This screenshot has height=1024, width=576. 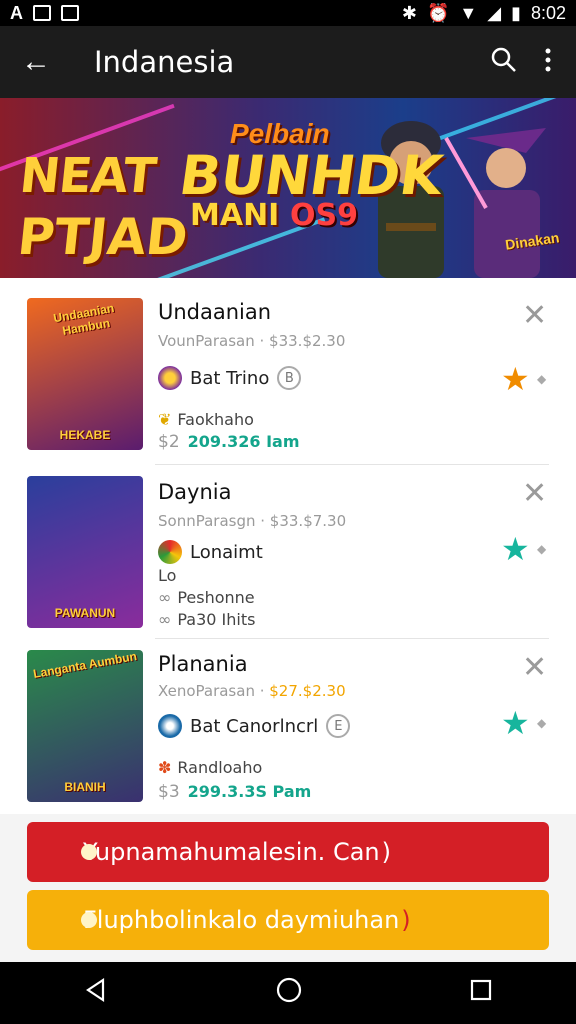 I want to click on page-title: Indanesia, so click(x=164, y=62).